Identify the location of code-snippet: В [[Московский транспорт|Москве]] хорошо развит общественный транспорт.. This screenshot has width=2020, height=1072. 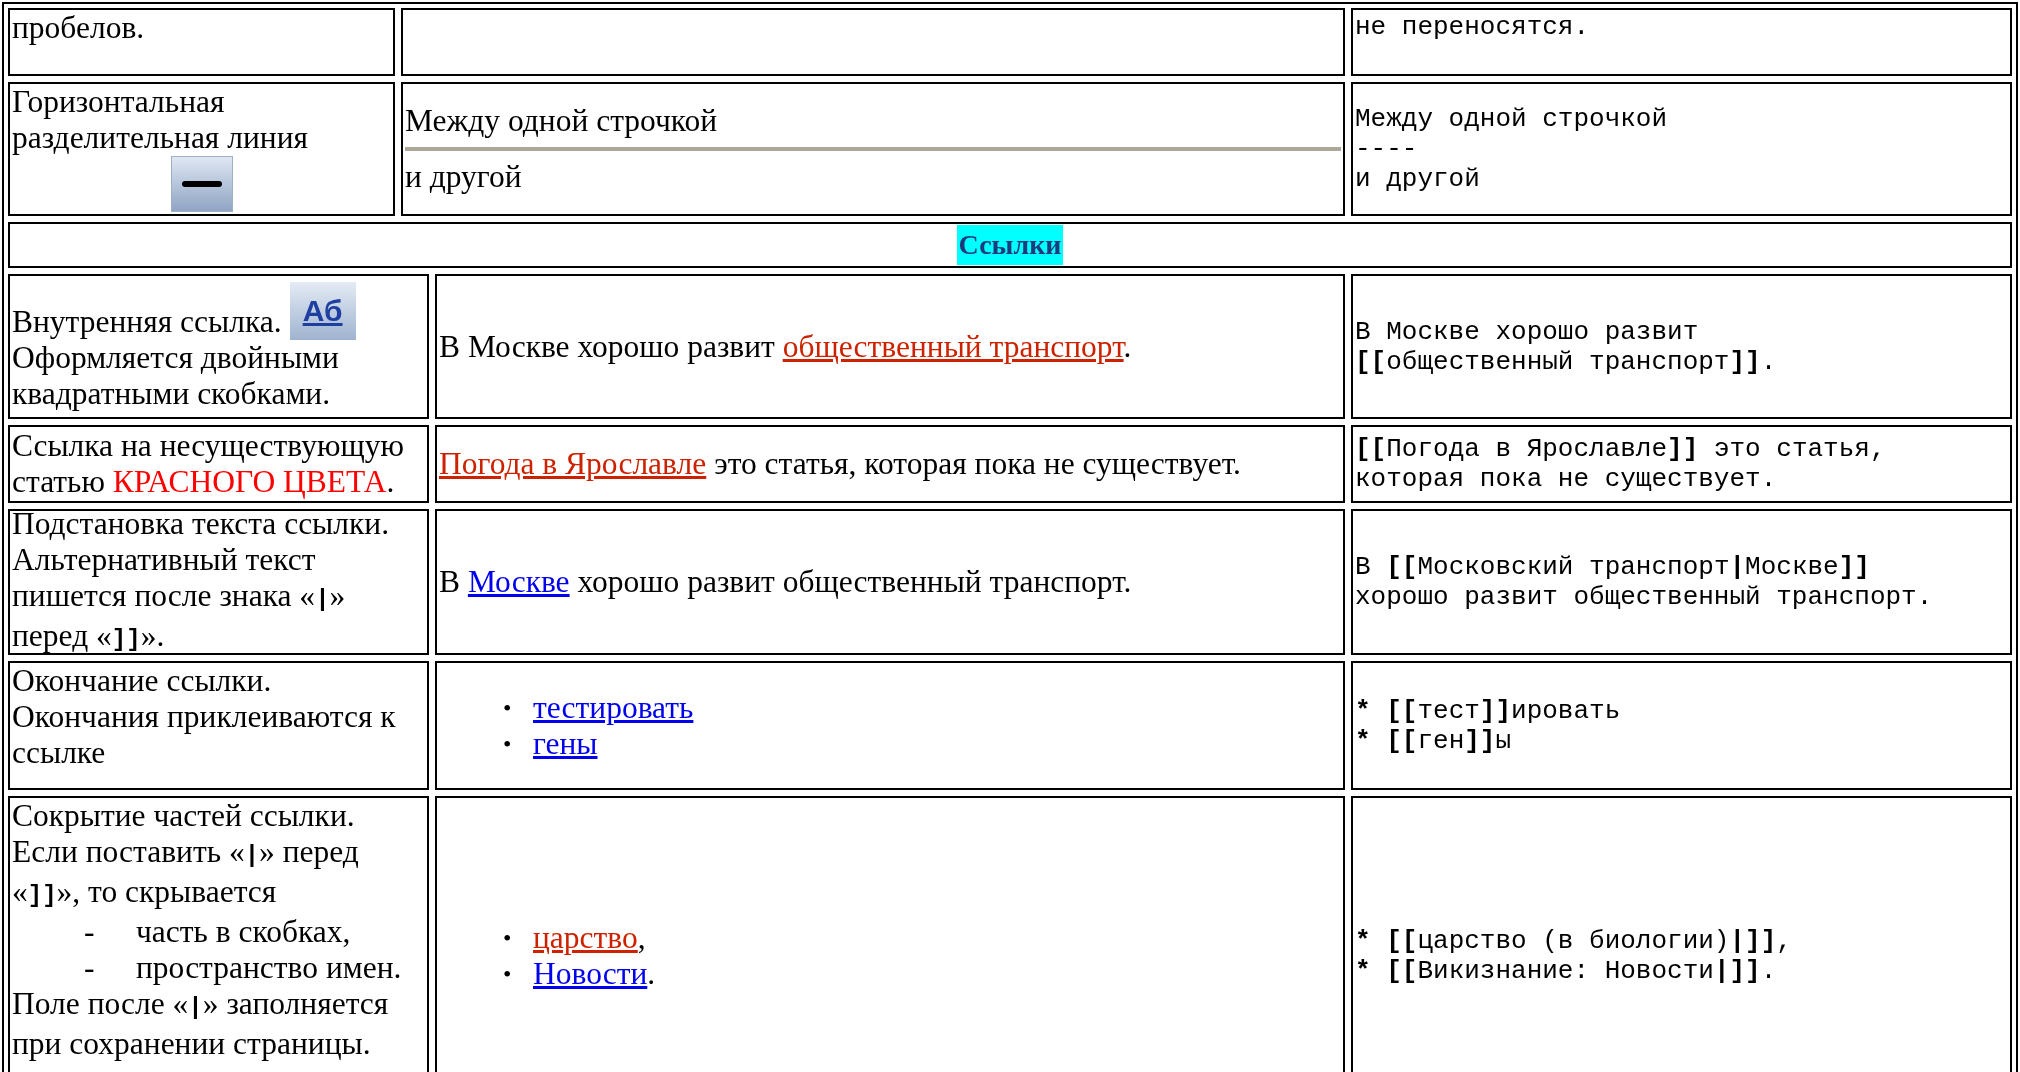
(1644, 582).